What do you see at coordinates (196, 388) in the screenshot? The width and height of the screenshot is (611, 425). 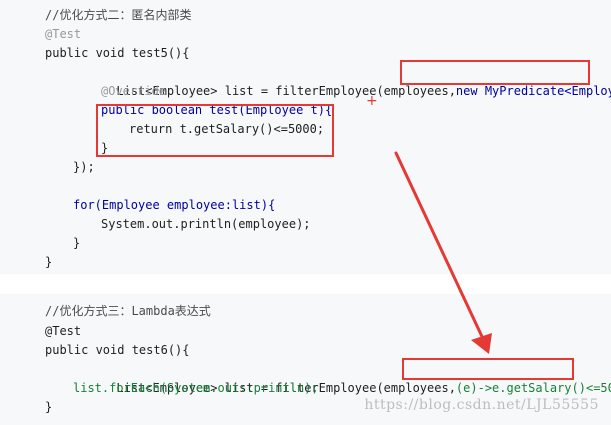 I see `foreach-statement: list.forEach(System.out::println);` at bounding box center [196, 388].